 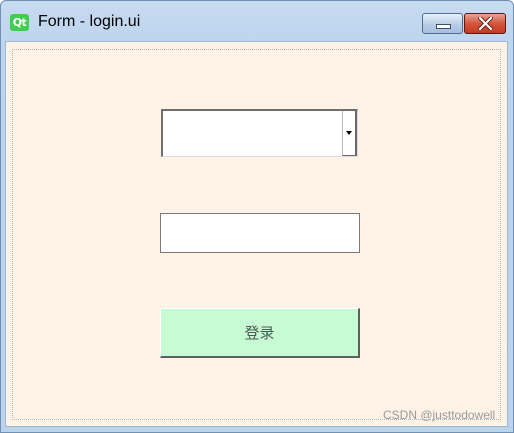 What do you see at coordinates (260, 233) in the screenshot?
I see `password-field` at bounding box center [260, 233].